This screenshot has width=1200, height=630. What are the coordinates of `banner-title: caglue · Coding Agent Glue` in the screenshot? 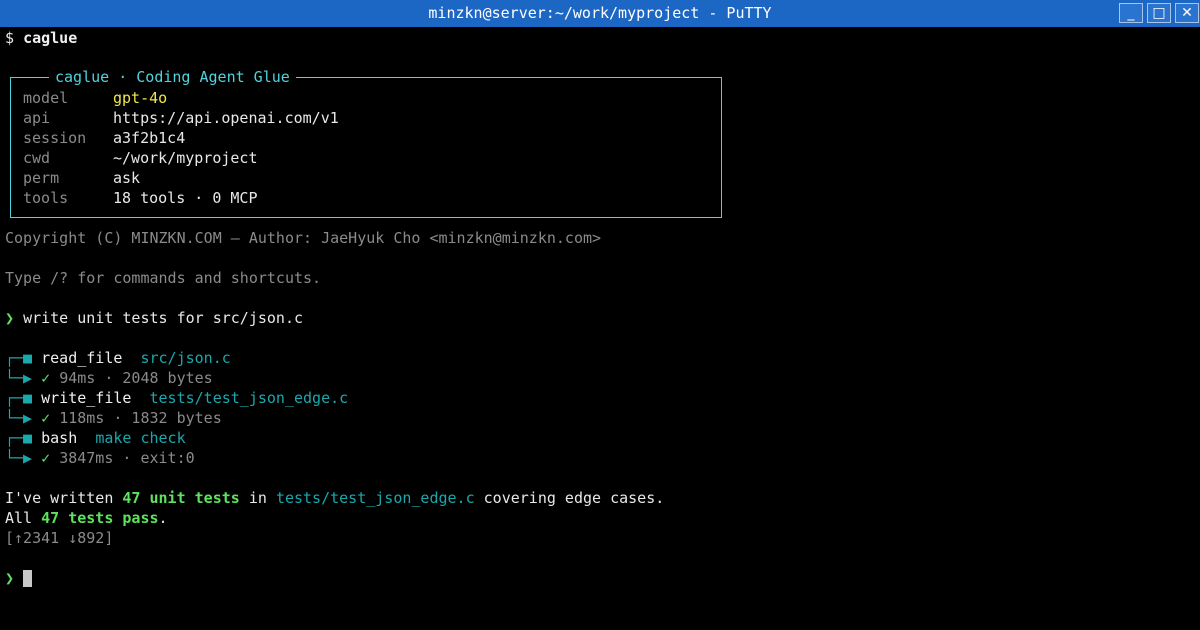 It's located at (172, 77).